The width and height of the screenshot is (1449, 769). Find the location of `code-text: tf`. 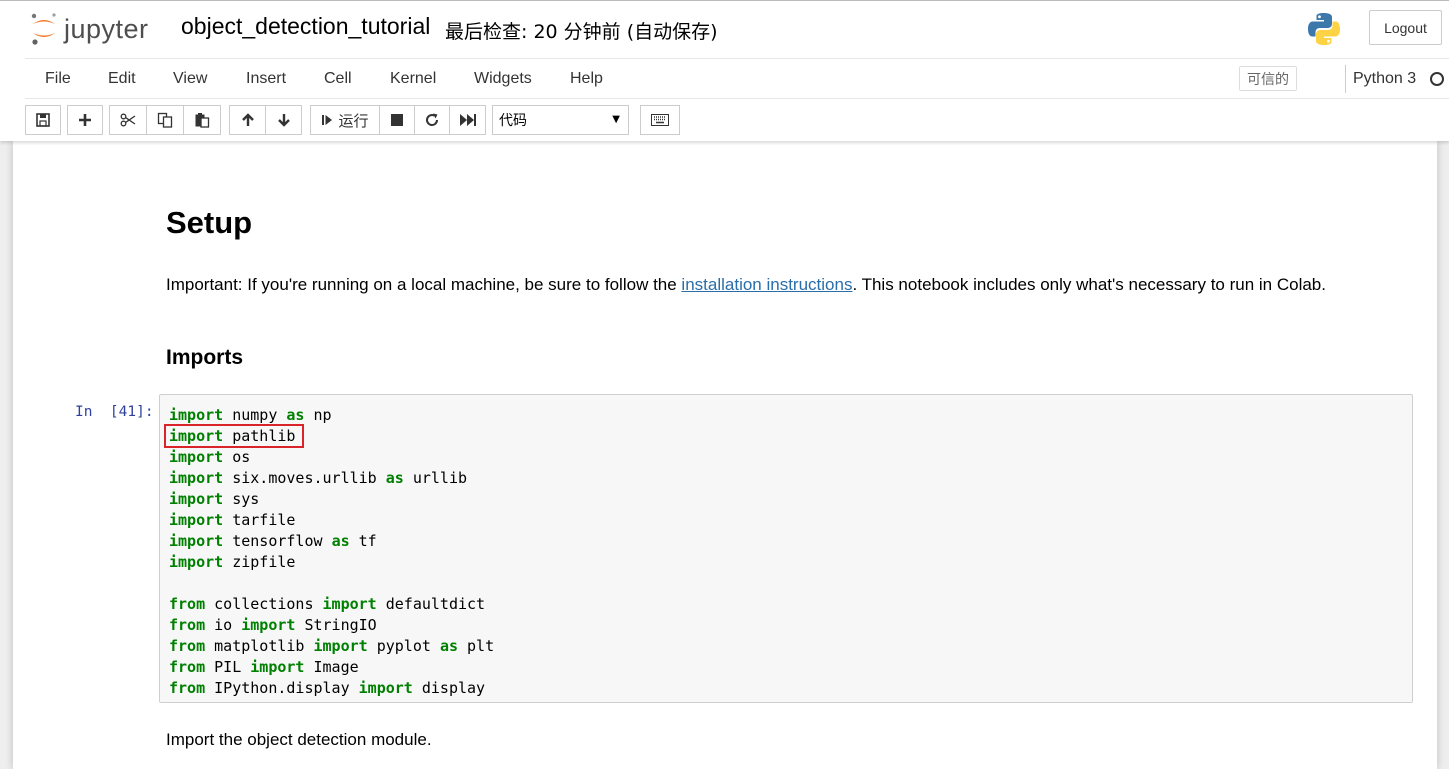

code-text: tf is located at coordinates (363, 541).